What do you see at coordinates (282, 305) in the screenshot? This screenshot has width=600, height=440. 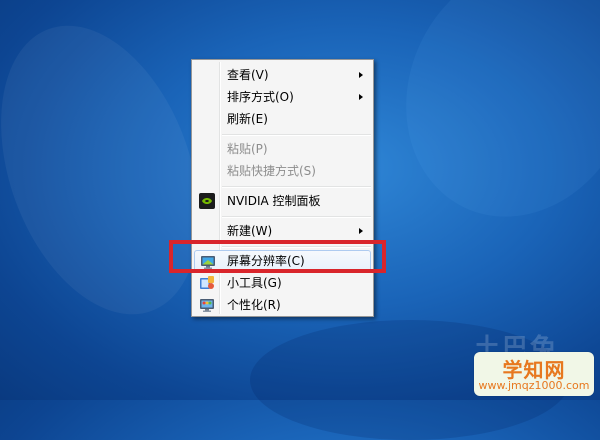 I see `menu-item-personalize: 个性化(R)` at bounding box center [282, 305].